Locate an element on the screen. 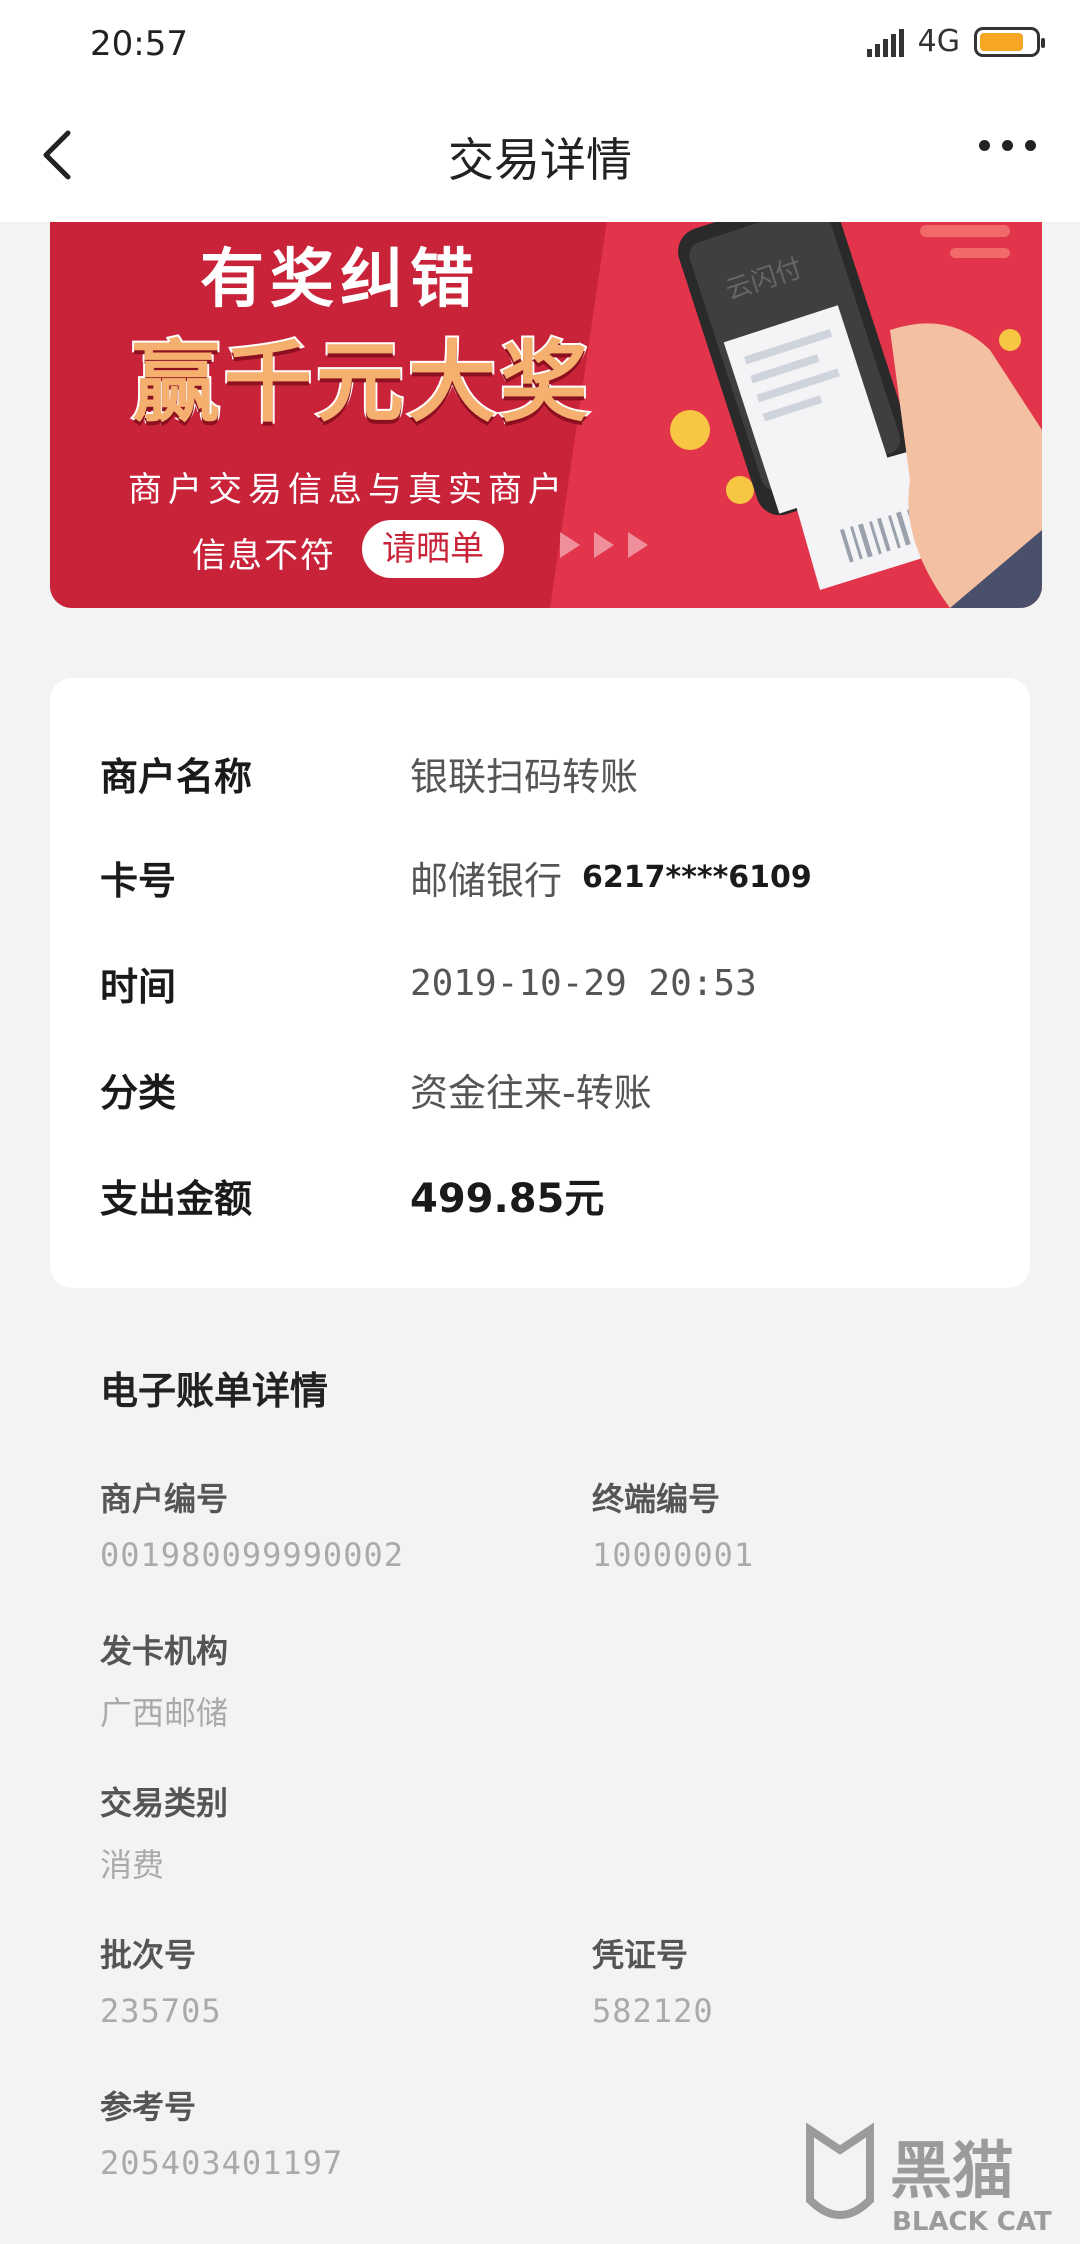 This screenshot has height=2244, width=1080. reference-label: 参考号 is located at coordinates (148, 2107).